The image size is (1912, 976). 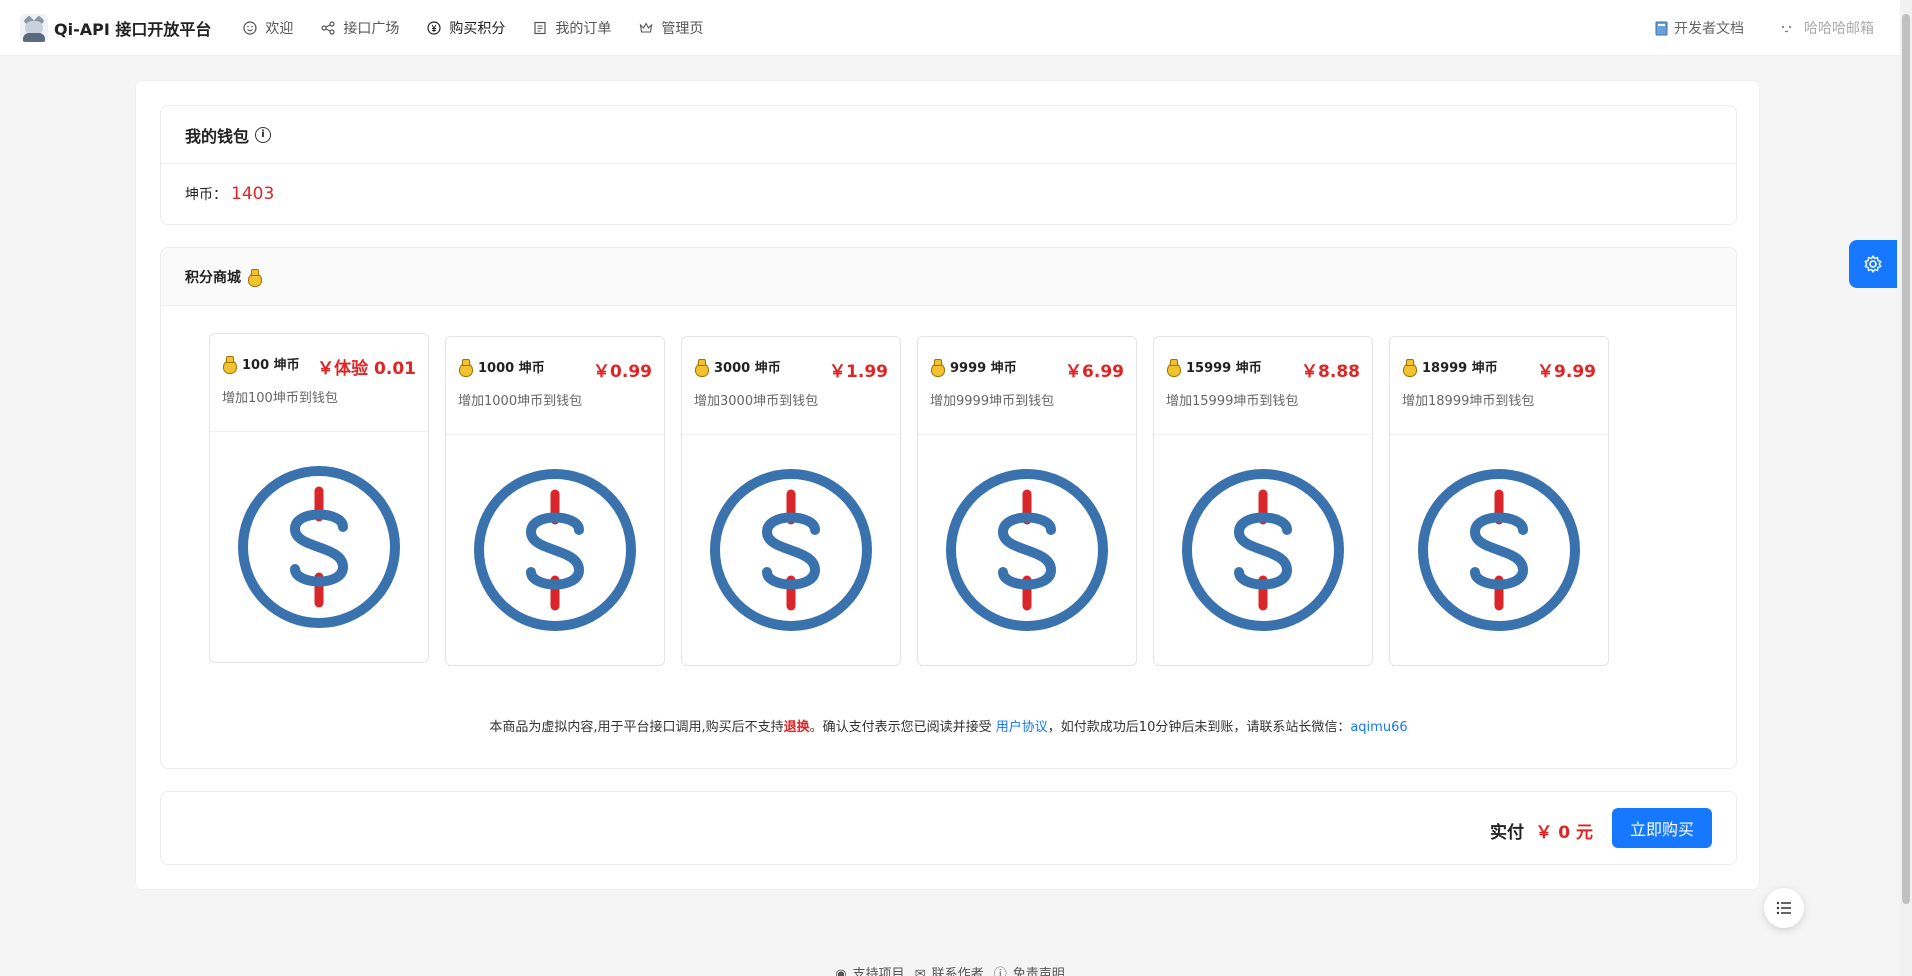 I want to click on wallet-card: 我的钱包 i 坤币： 1403, so click(x=948, y=165).